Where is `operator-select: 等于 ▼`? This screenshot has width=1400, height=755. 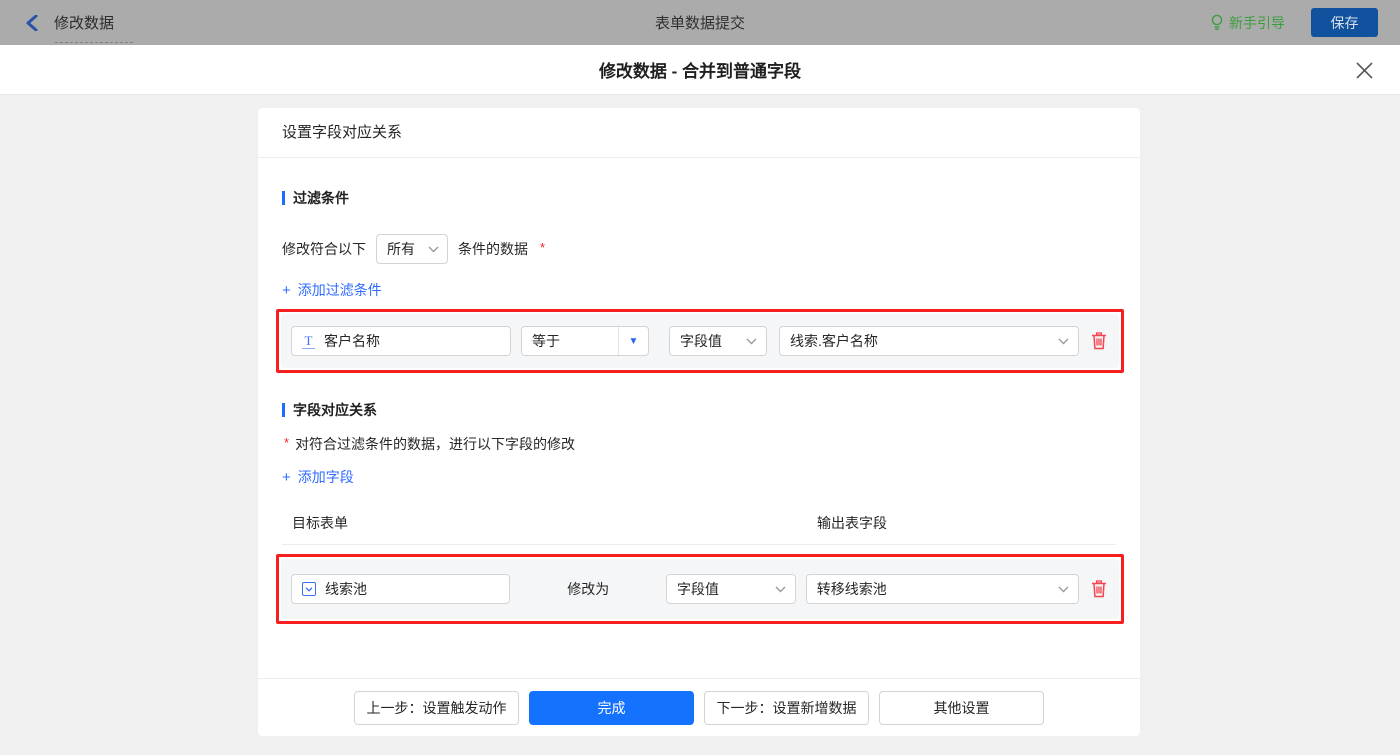 operator-select: 等于 ▼ is located at coordinates (585, 341).